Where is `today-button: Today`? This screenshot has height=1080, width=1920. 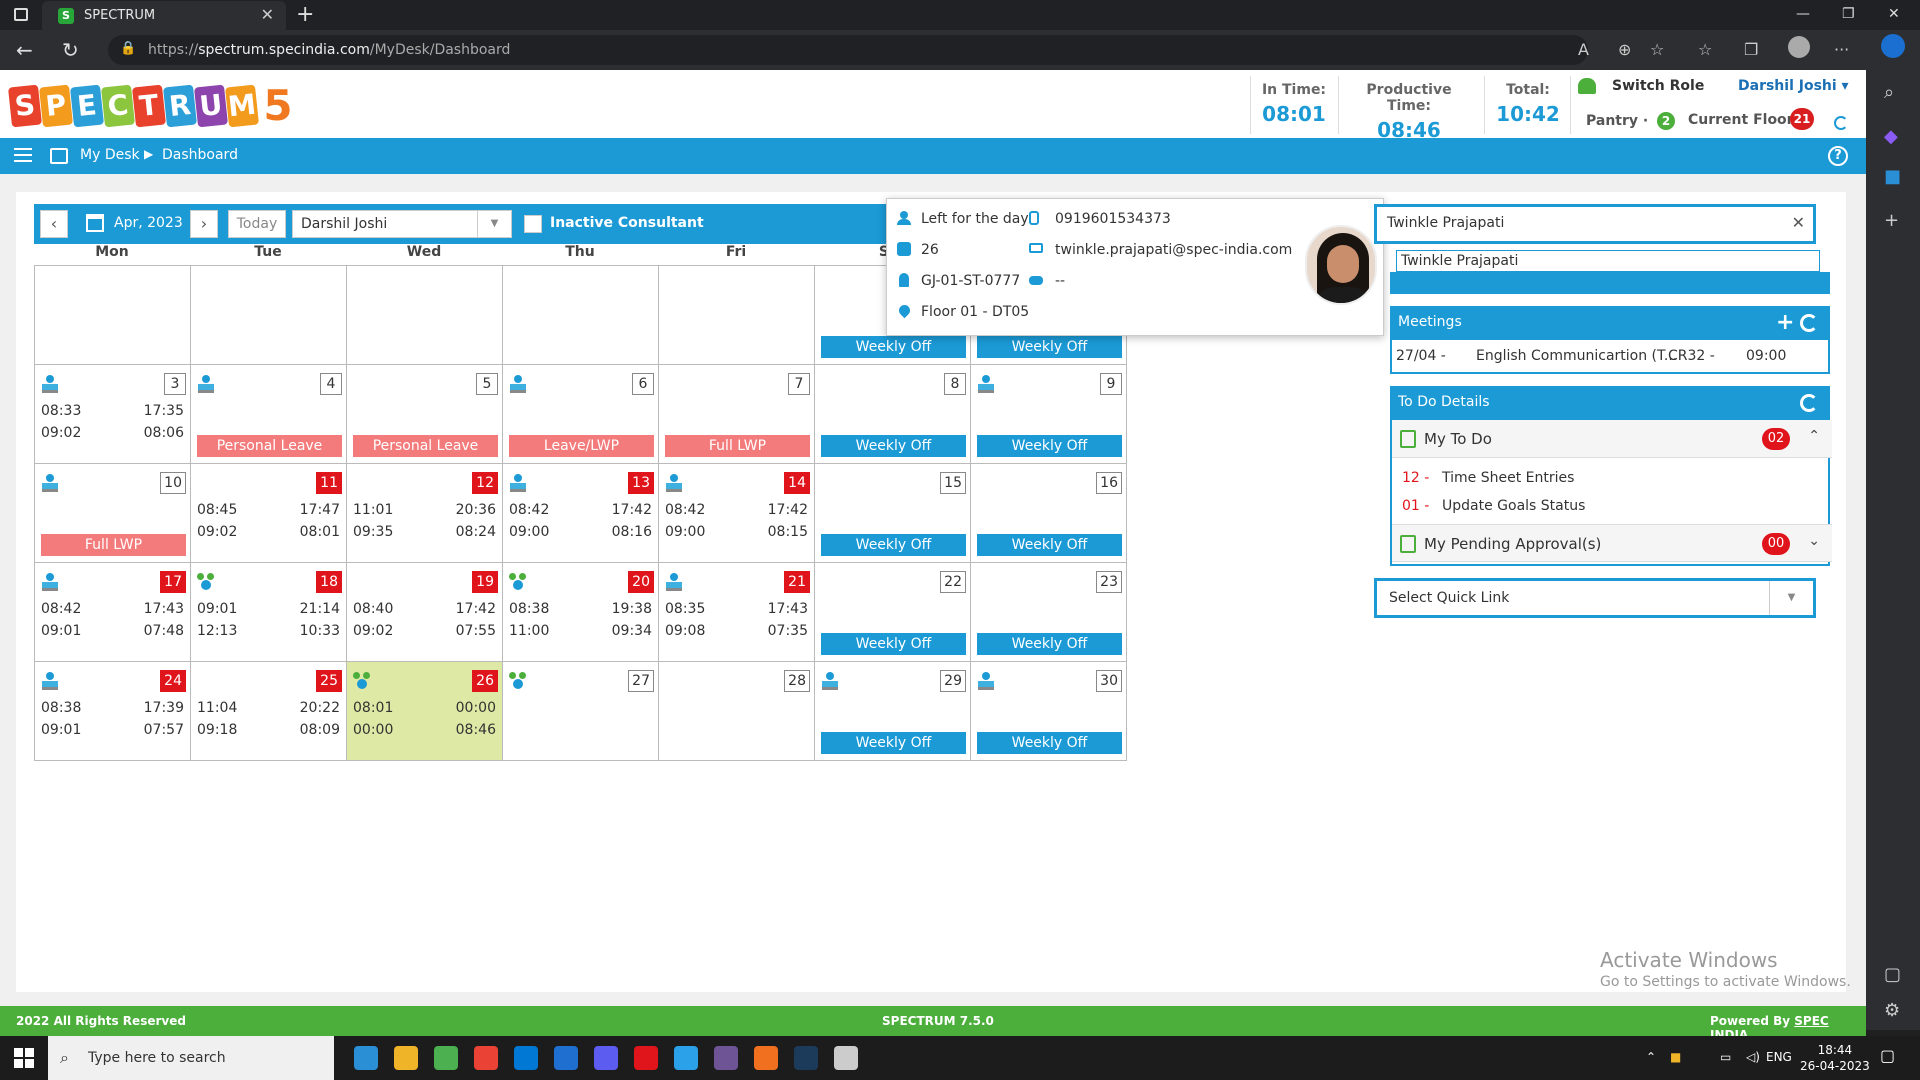
today-button: Today is located at coordinates (257, 224).